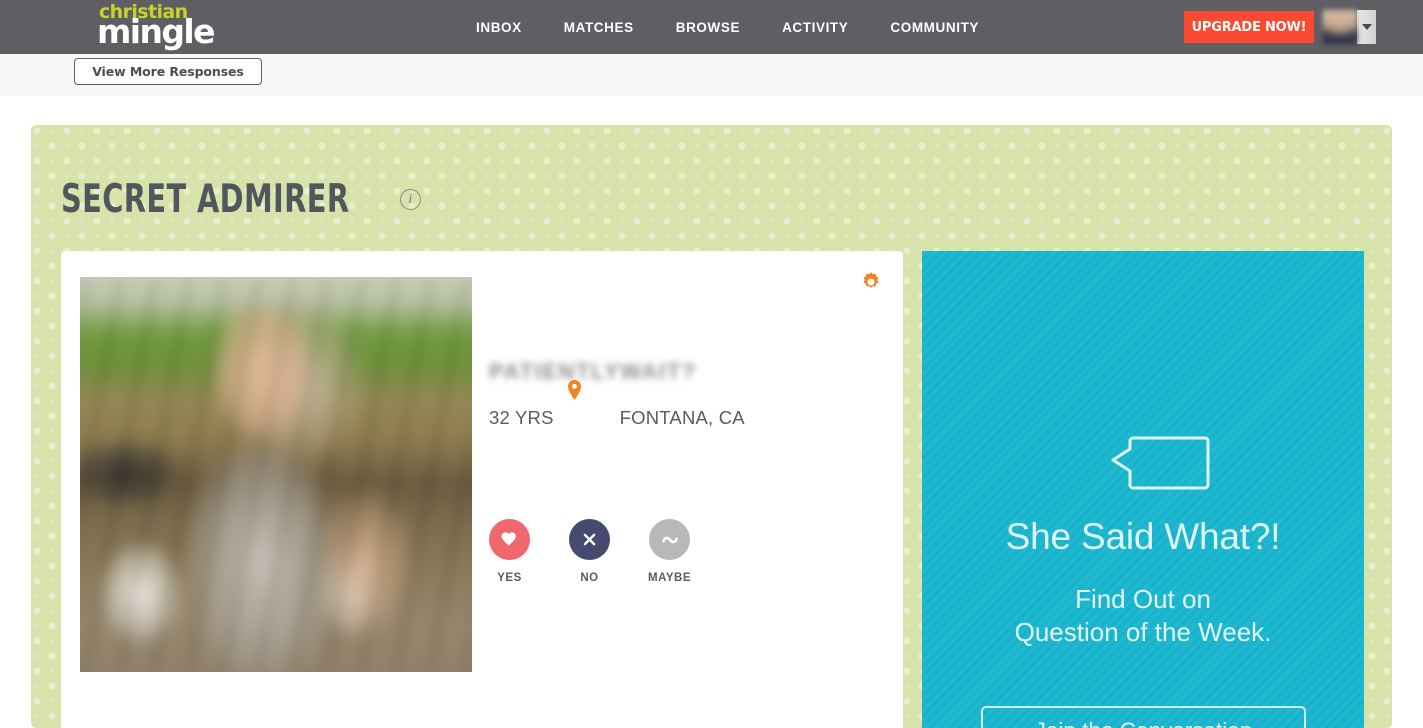 This screenshot has height=728, width=1423. Describe the element at coordinates (499, 27) in the screenshot. I see `nav-link-inbox: INBOX` at that location.